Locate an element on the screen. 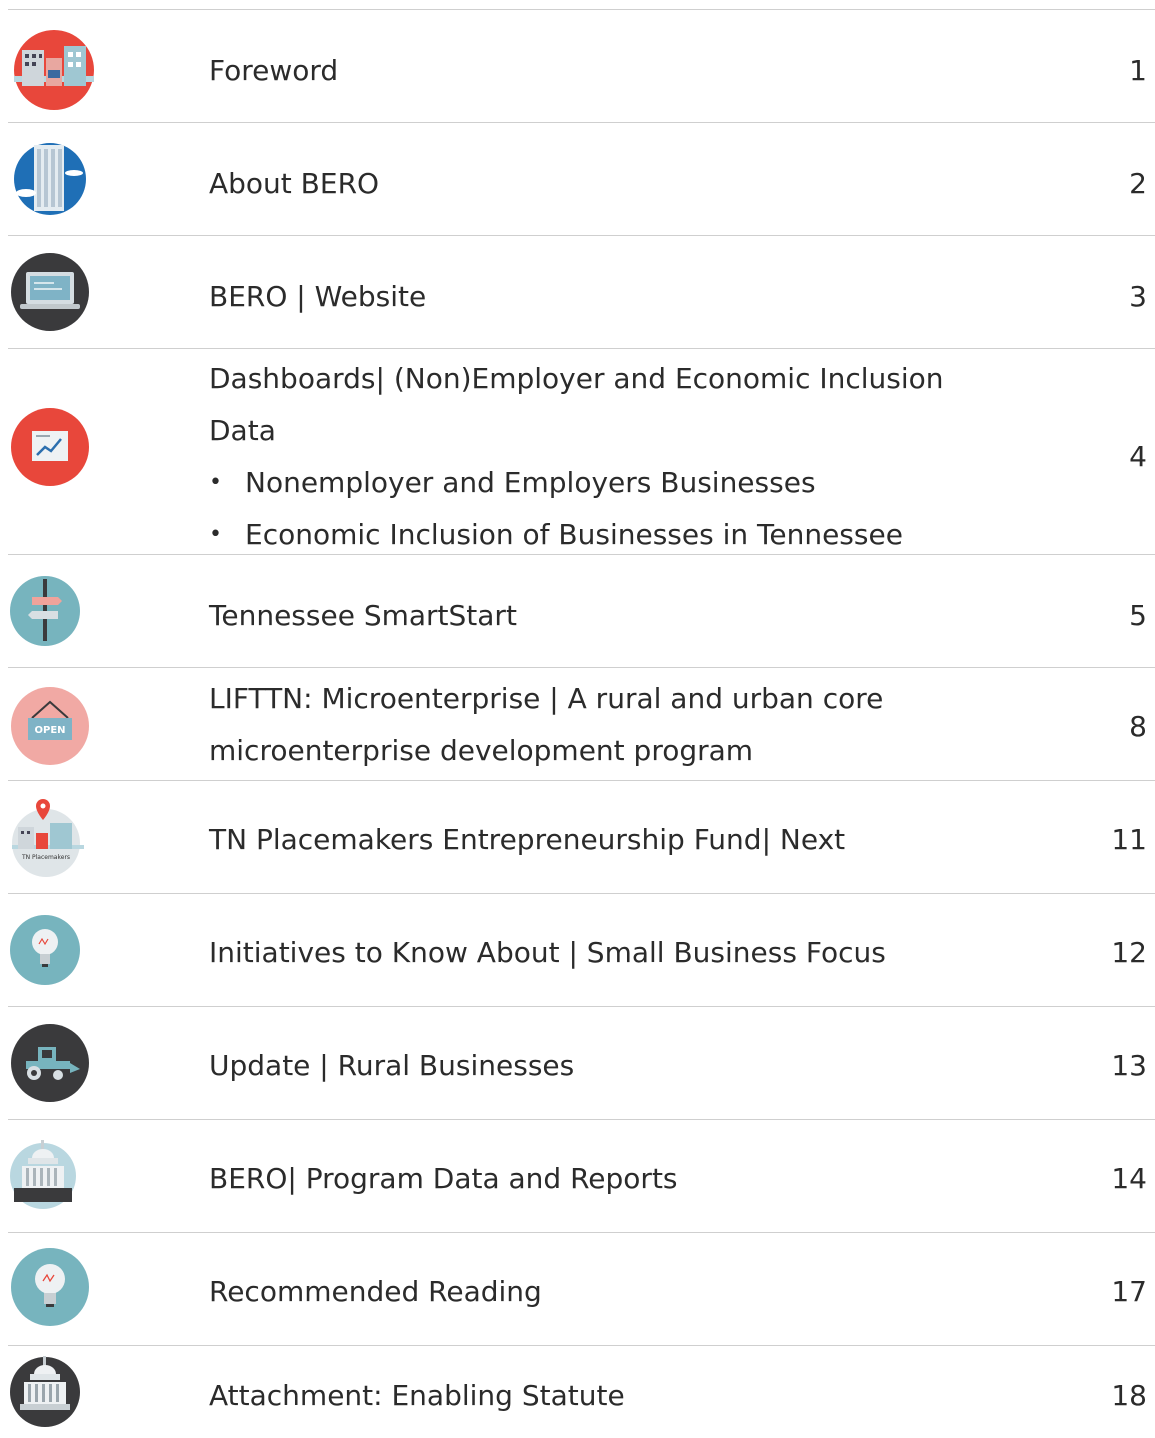 Image resolution: width=1155 pixels, height=1438 pixels. signpost-icon is located at coordinates (54, 611).